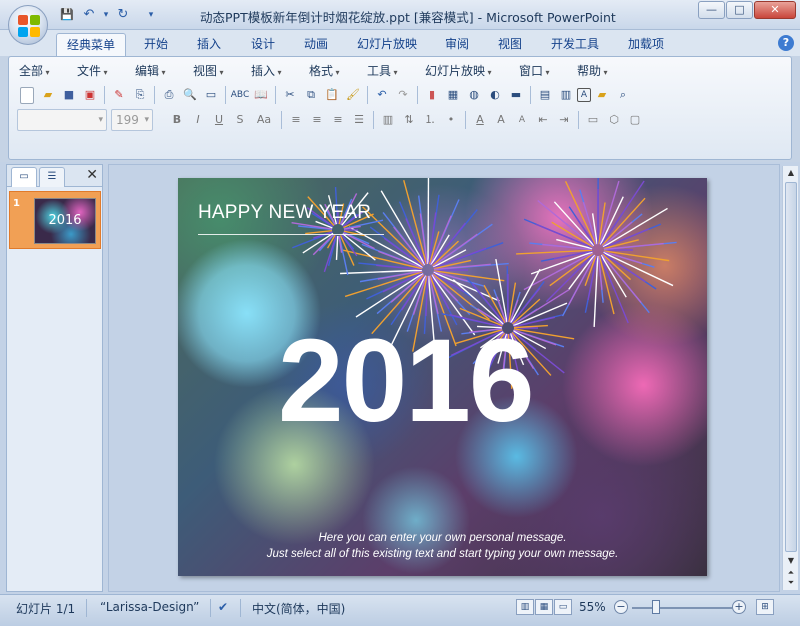 This screenshot has height=626, width=800. I want to click on align-center-icon: ≡, so click(317, 120).